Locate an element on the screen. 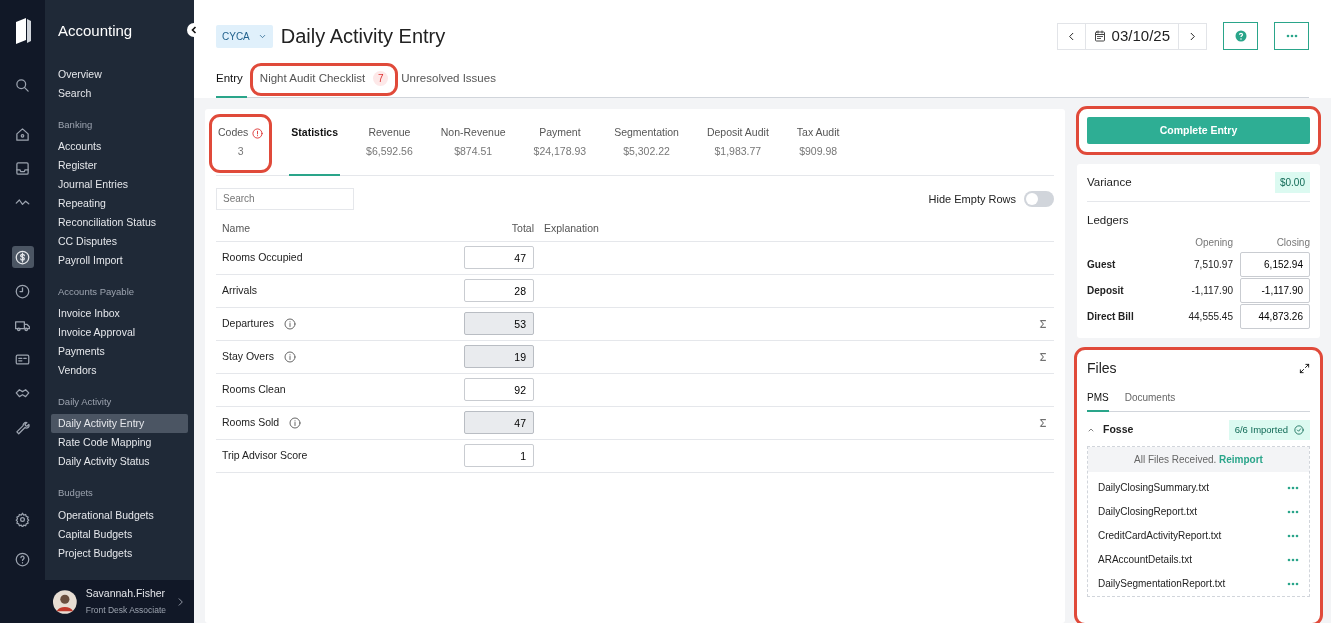 The height and width of the screenshot is (623, 1331). section-heading: Budgets is located at coordinates (75, 493).